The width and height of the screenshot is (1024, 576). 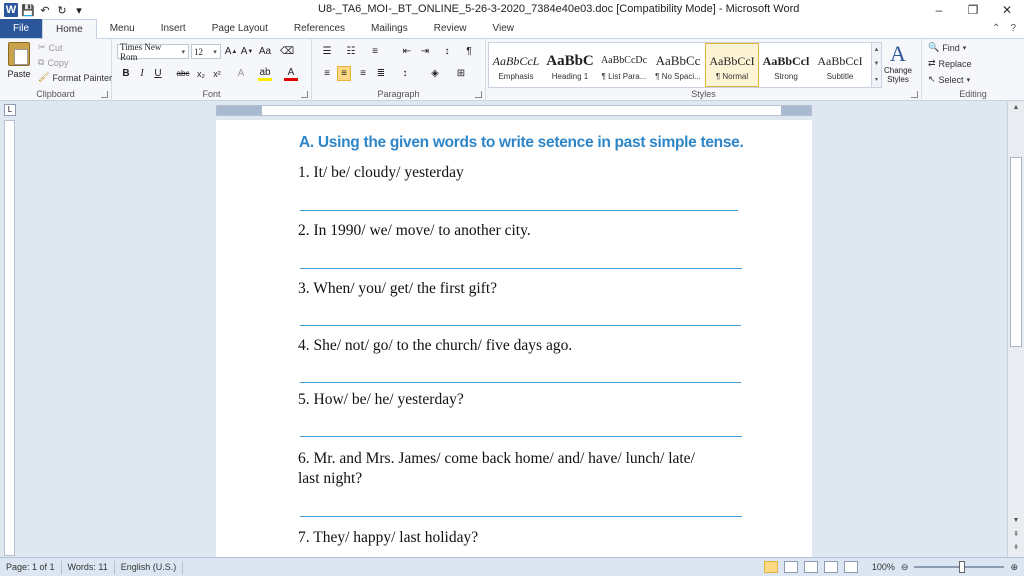 What do you see at coordinates (375, 51) in the screenshot?
I see `multilevel-list-icon: ≡` at bounding box center [375, 51].